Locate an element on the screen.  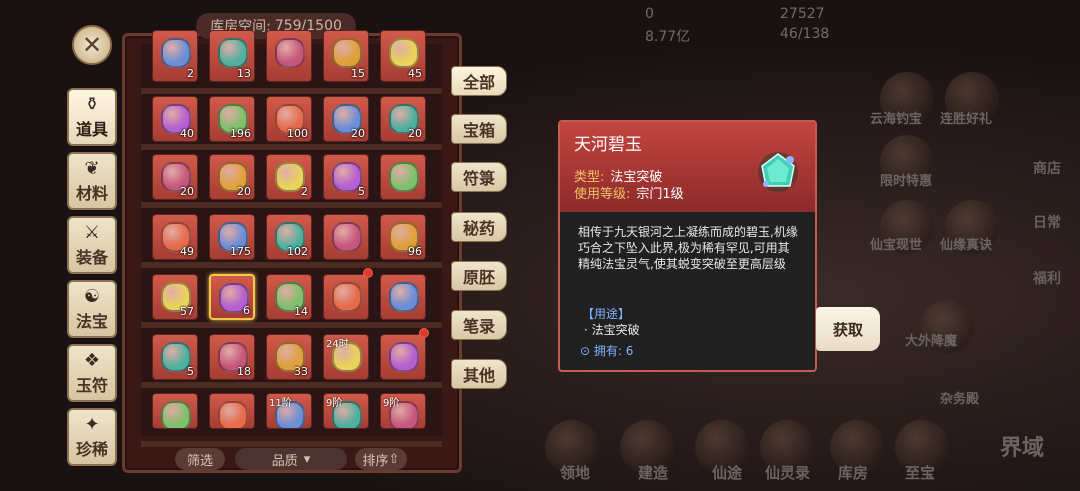
item-count: 49 is located at coordinates (187, 251).